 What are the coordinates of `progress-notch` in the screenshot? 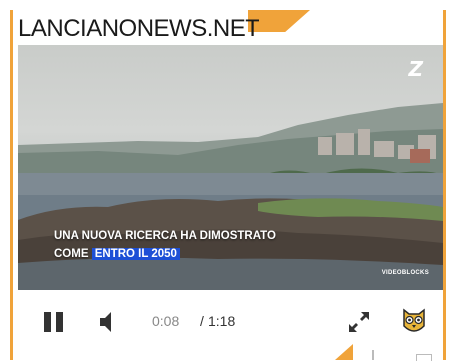 It's located at (78, 294).